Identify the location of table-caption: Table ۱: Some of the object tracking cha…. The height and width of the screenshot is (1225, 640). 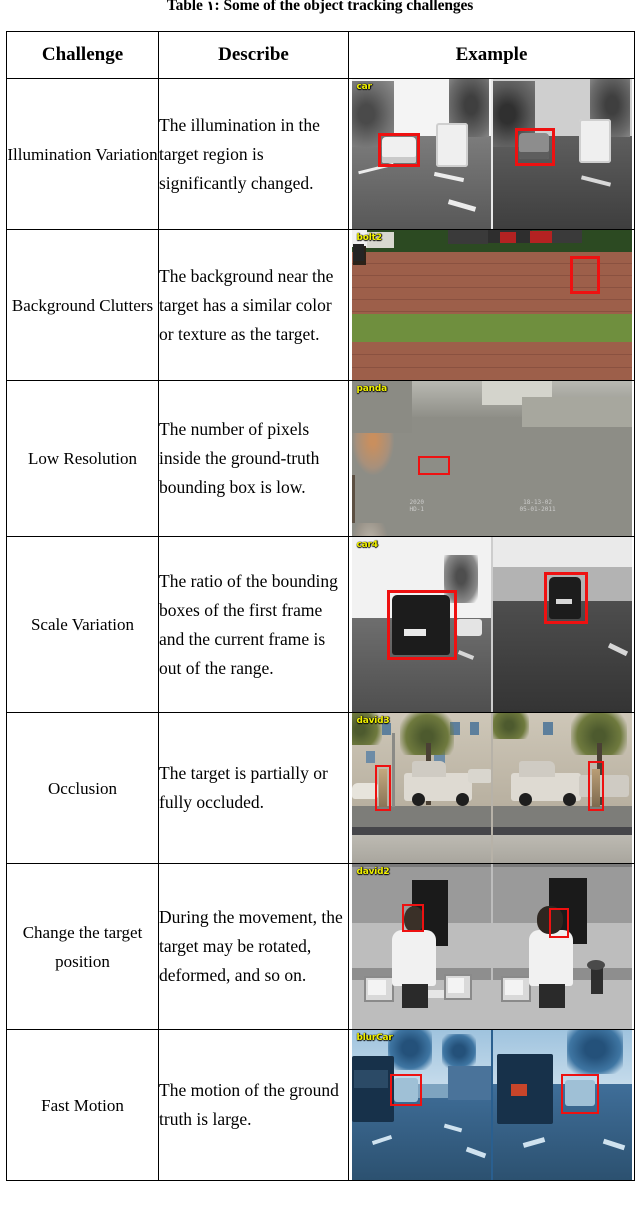
(320, 8).